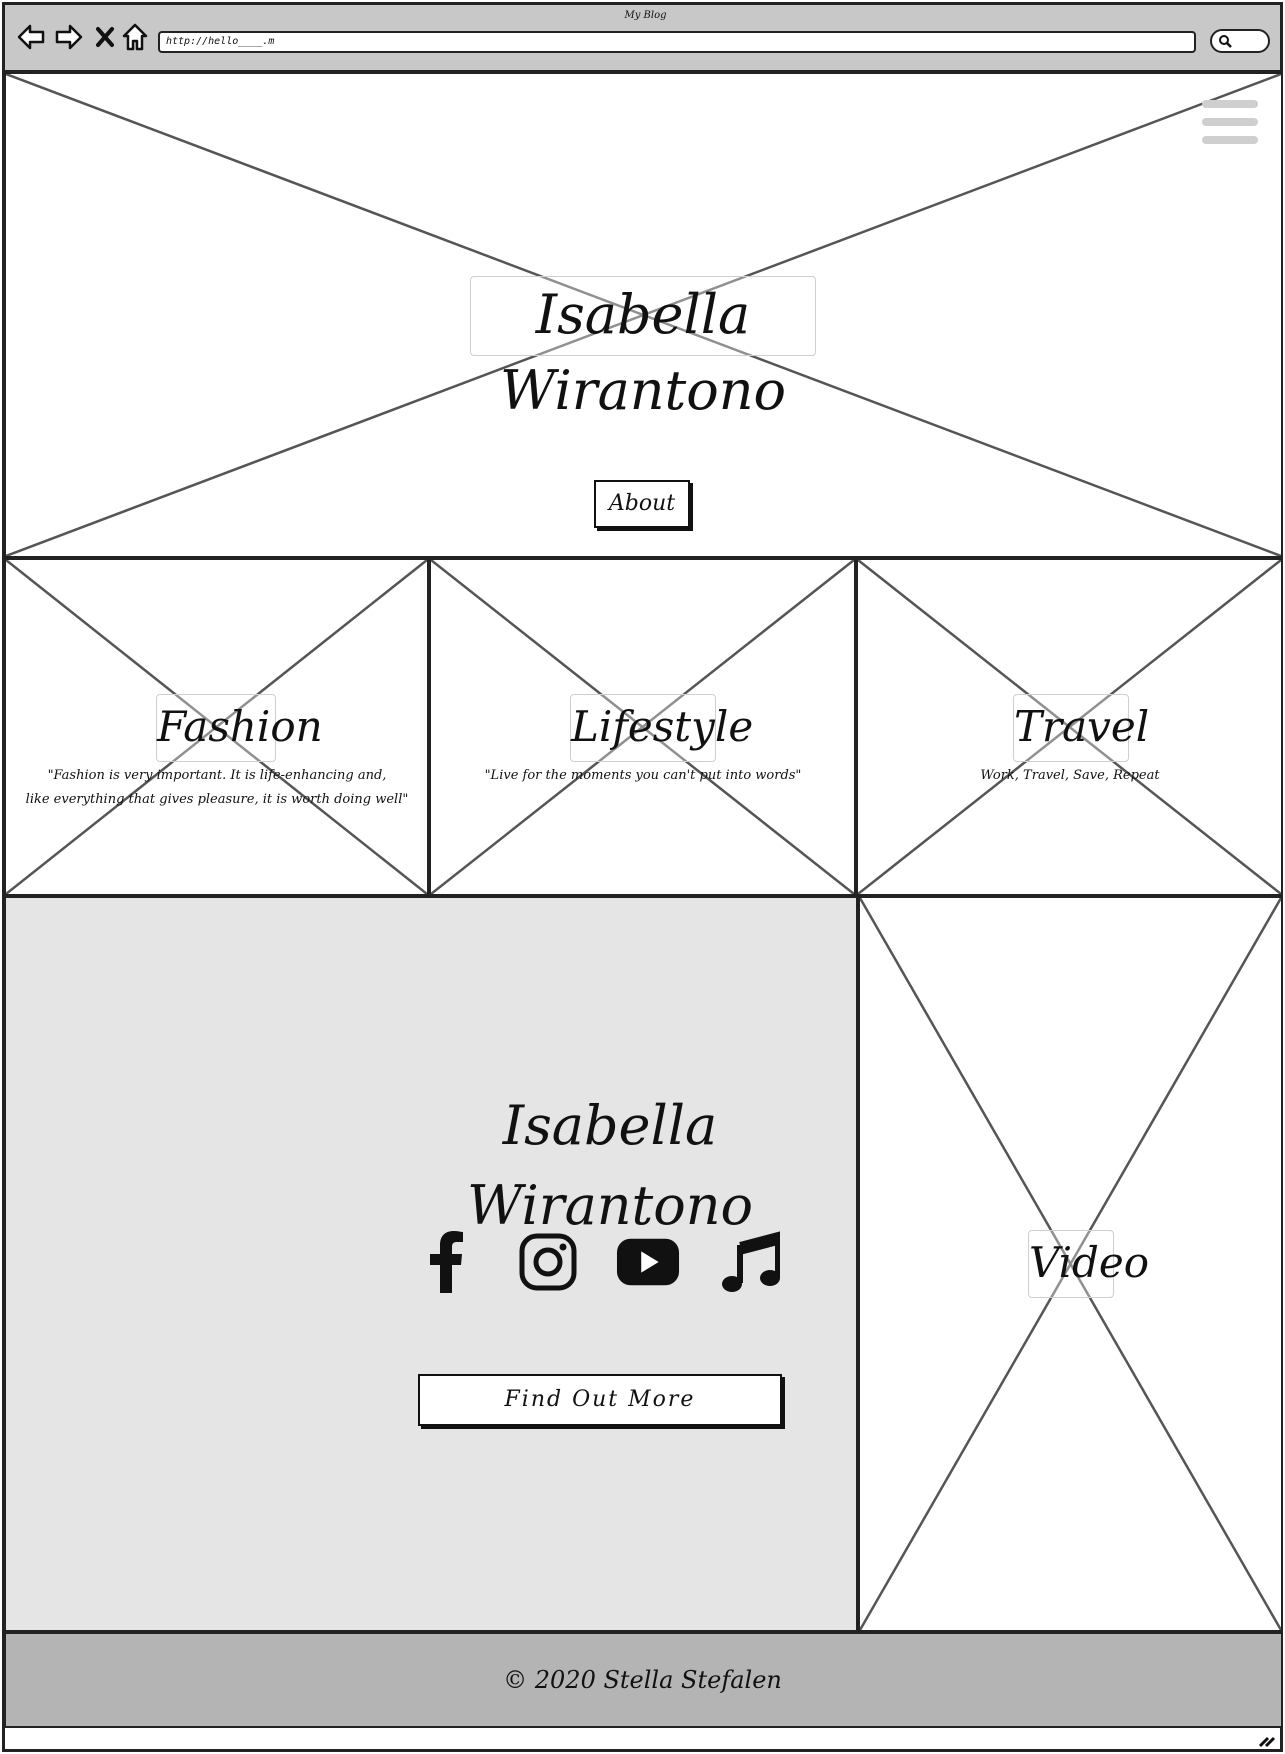 This screenshot has width=1285, height=1754. I want to click on close-x-icon, so click(105, 37).